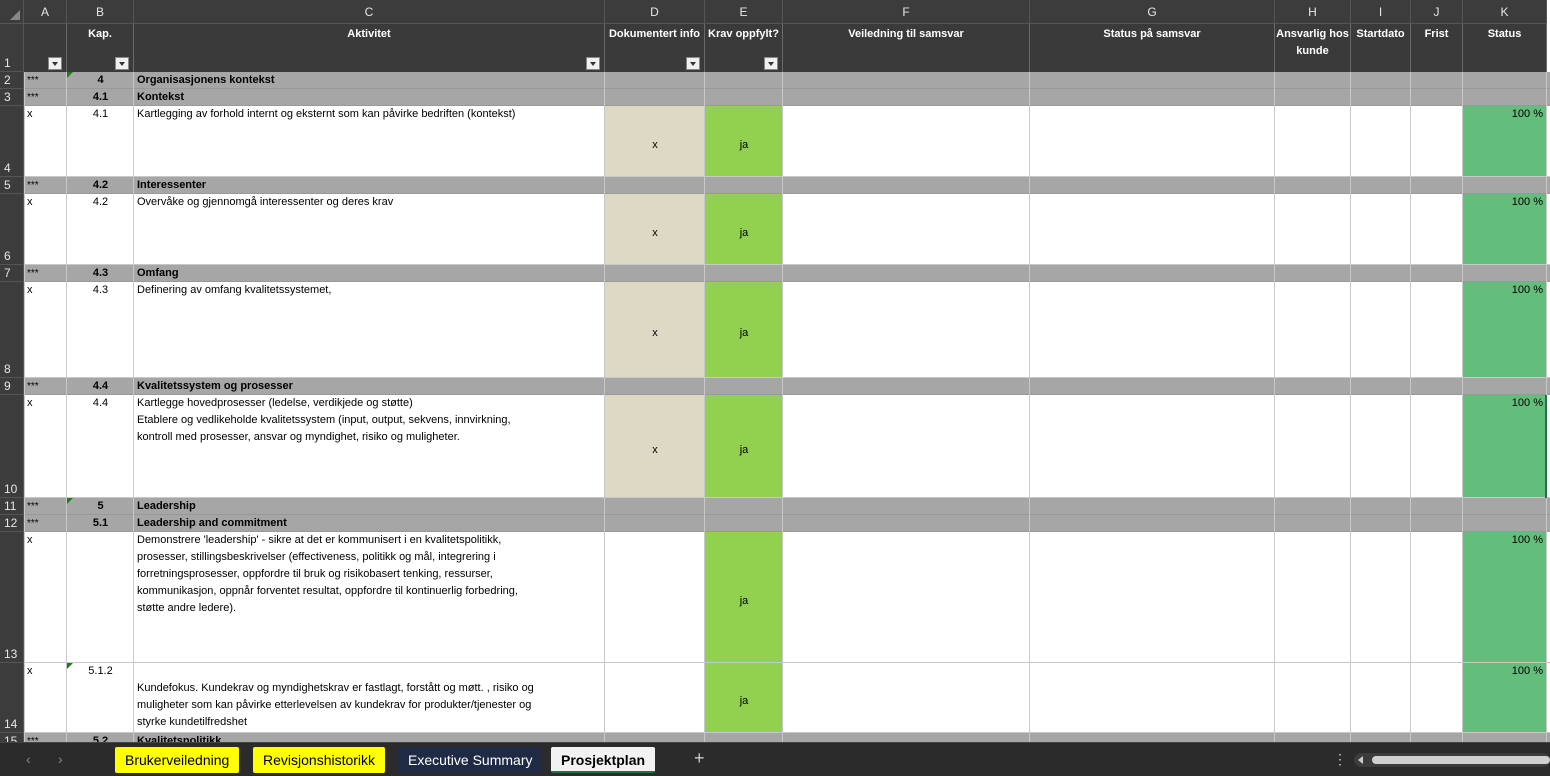  I want to click on prev-sheet-arrow-icon: ‹, so click(28, 759).